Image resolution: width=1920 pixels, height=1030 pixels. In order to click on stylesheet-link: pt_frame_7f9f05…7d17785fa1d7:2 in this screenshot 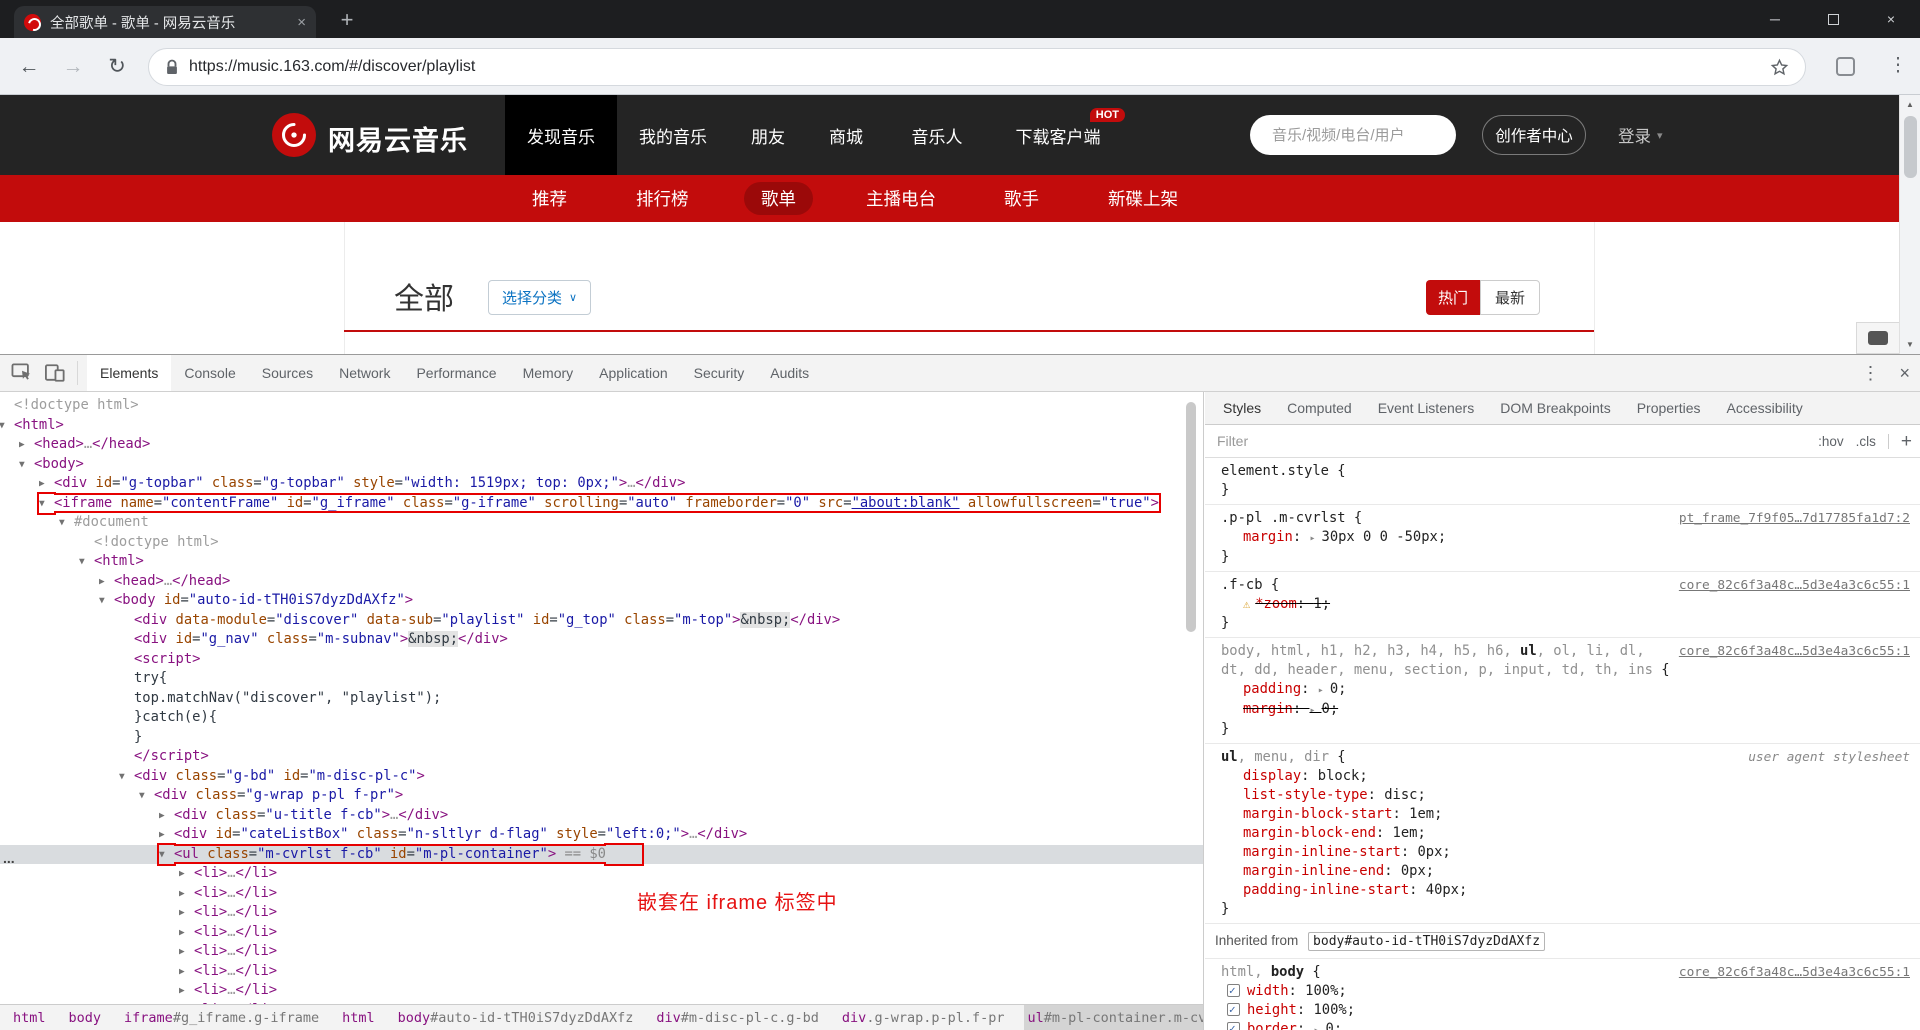, I will do `click(1794, 518)`.